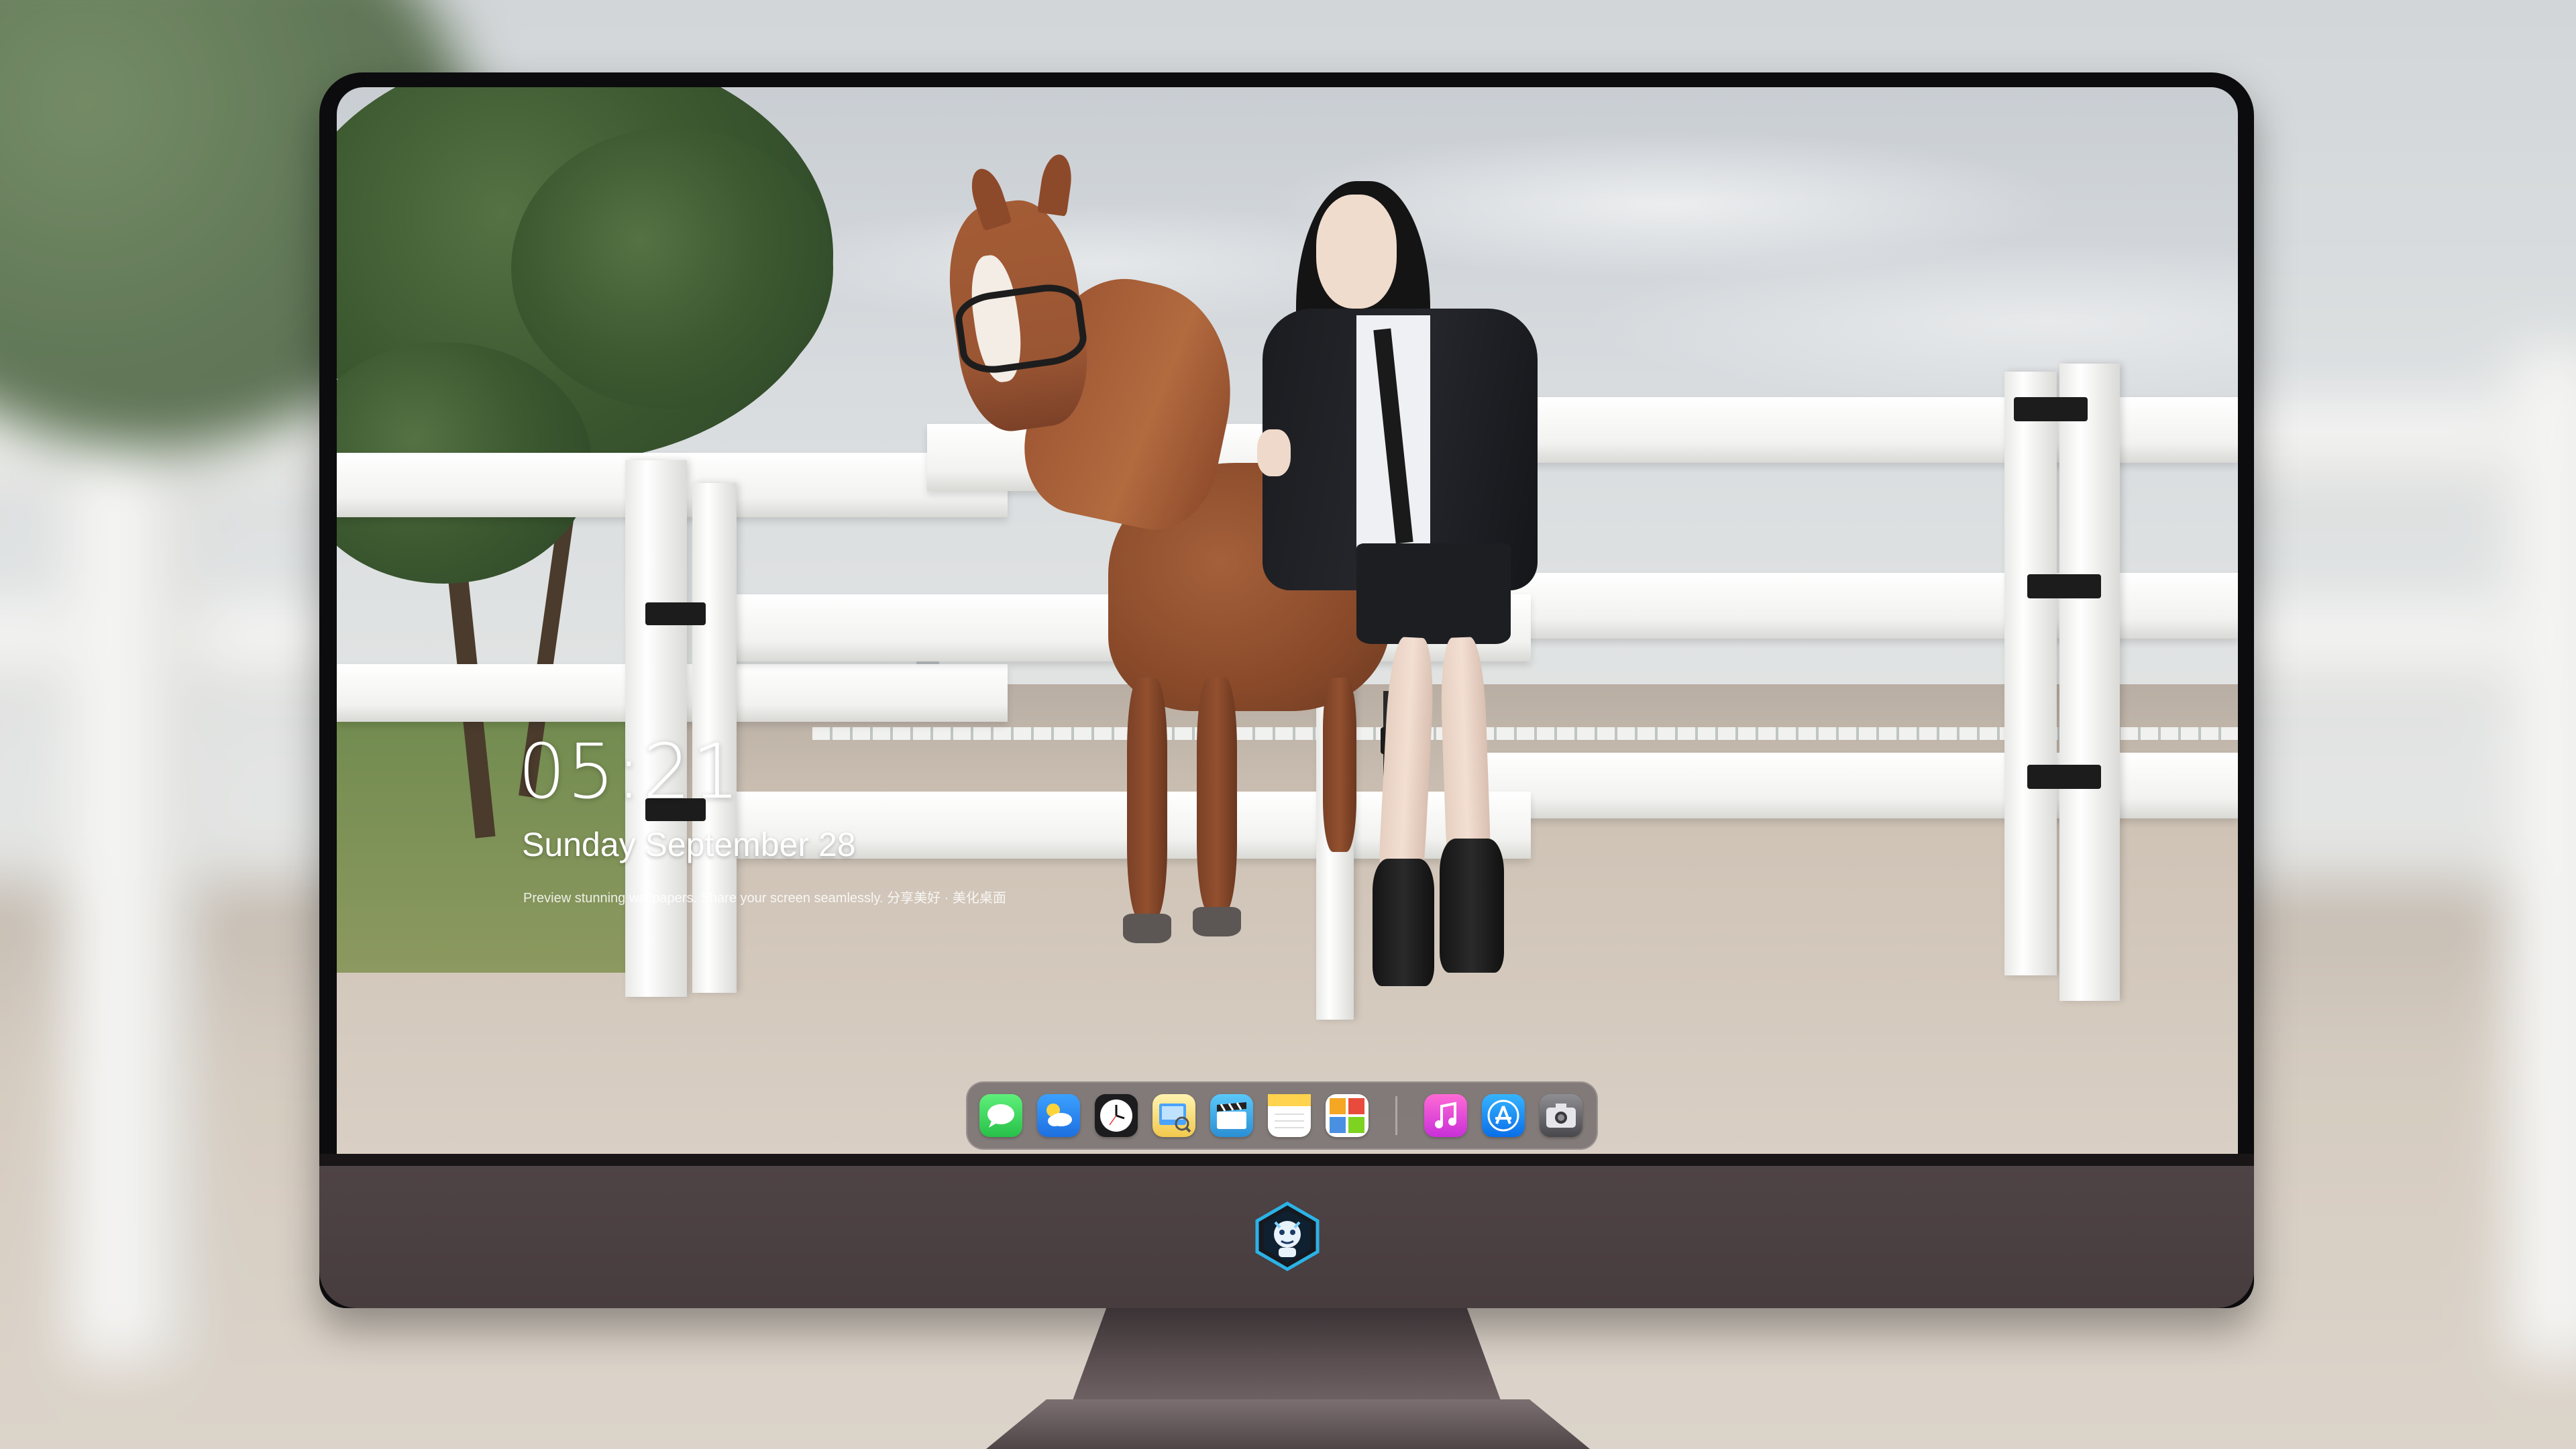 This screenshot has width=2576, height=1449. I want to click on music-icon, so click(1445, 1115).